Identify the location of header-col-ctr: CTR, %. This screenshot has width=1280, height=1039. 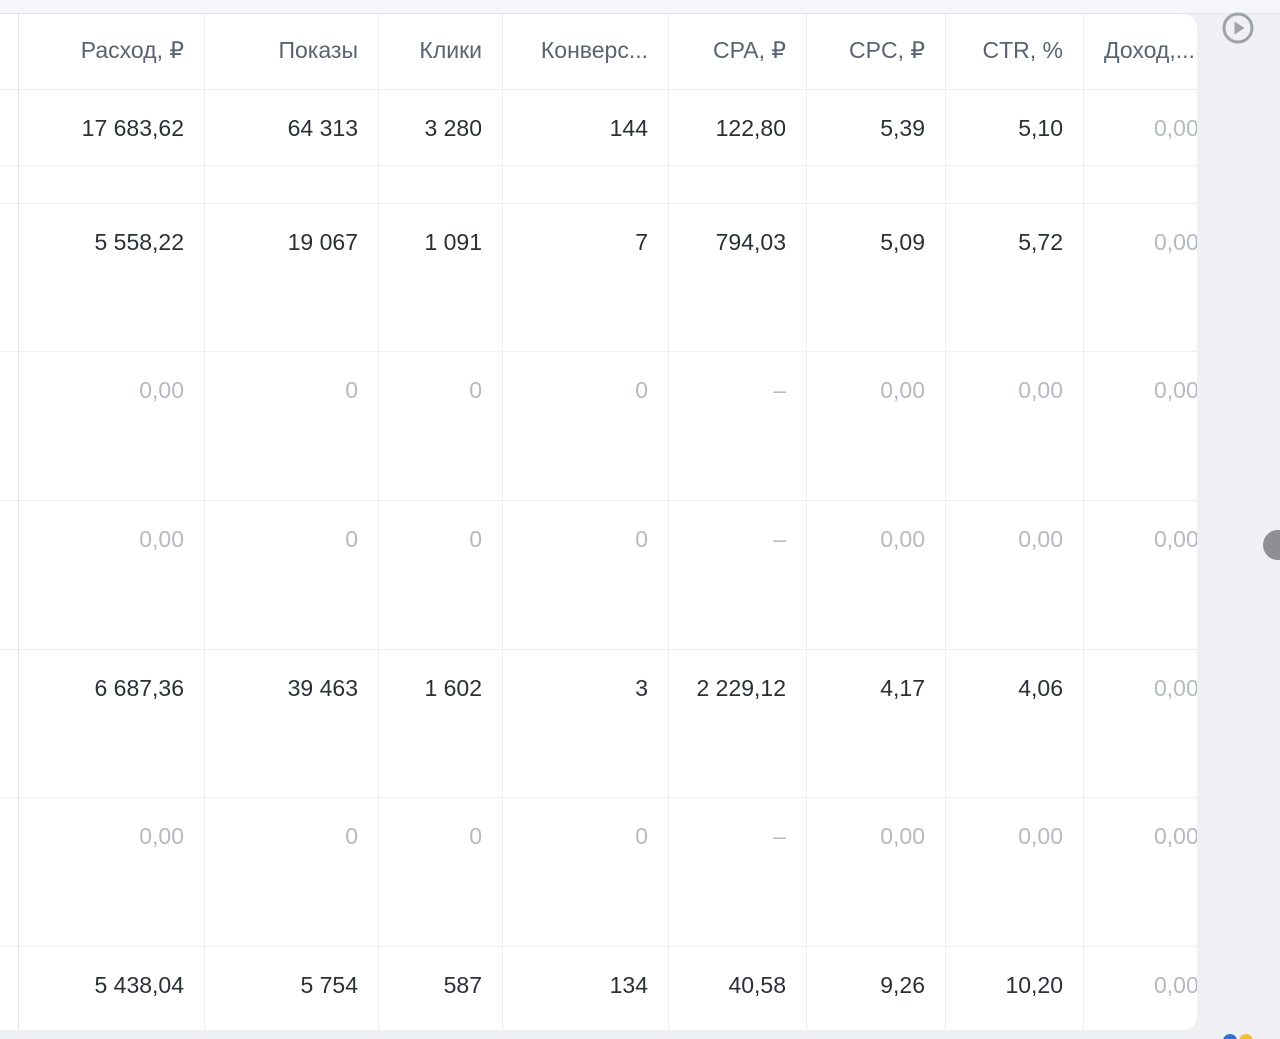
(1014, 51).